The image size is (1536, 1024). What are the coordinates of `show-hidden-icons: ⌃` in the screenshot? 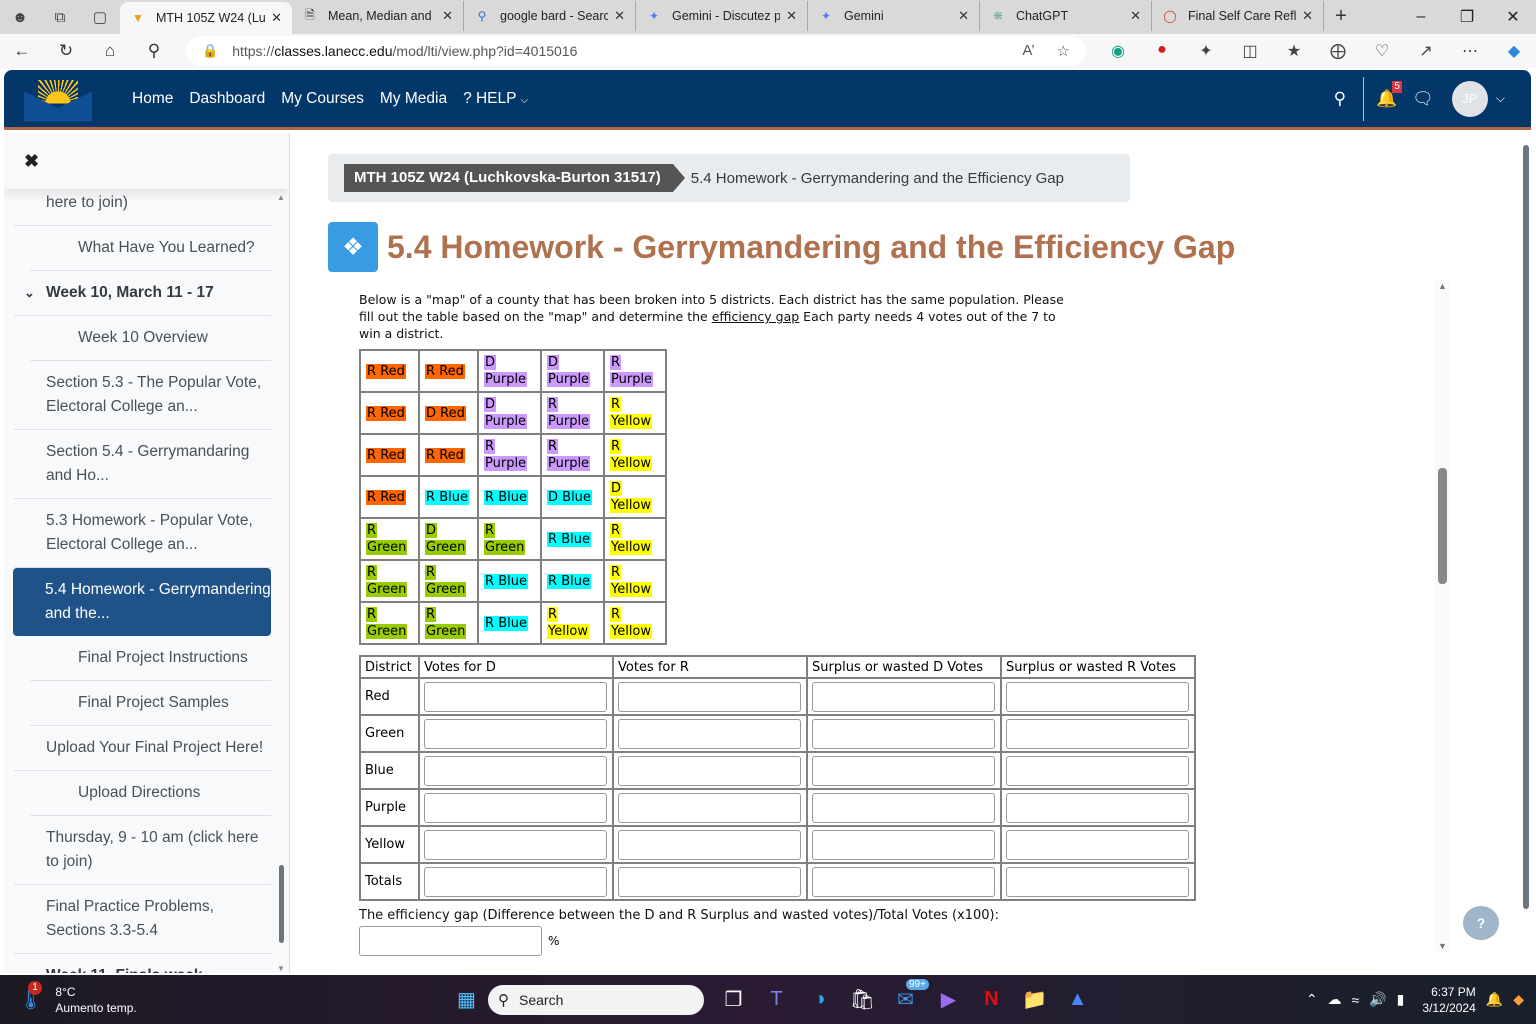 It's located at (1312, 999).